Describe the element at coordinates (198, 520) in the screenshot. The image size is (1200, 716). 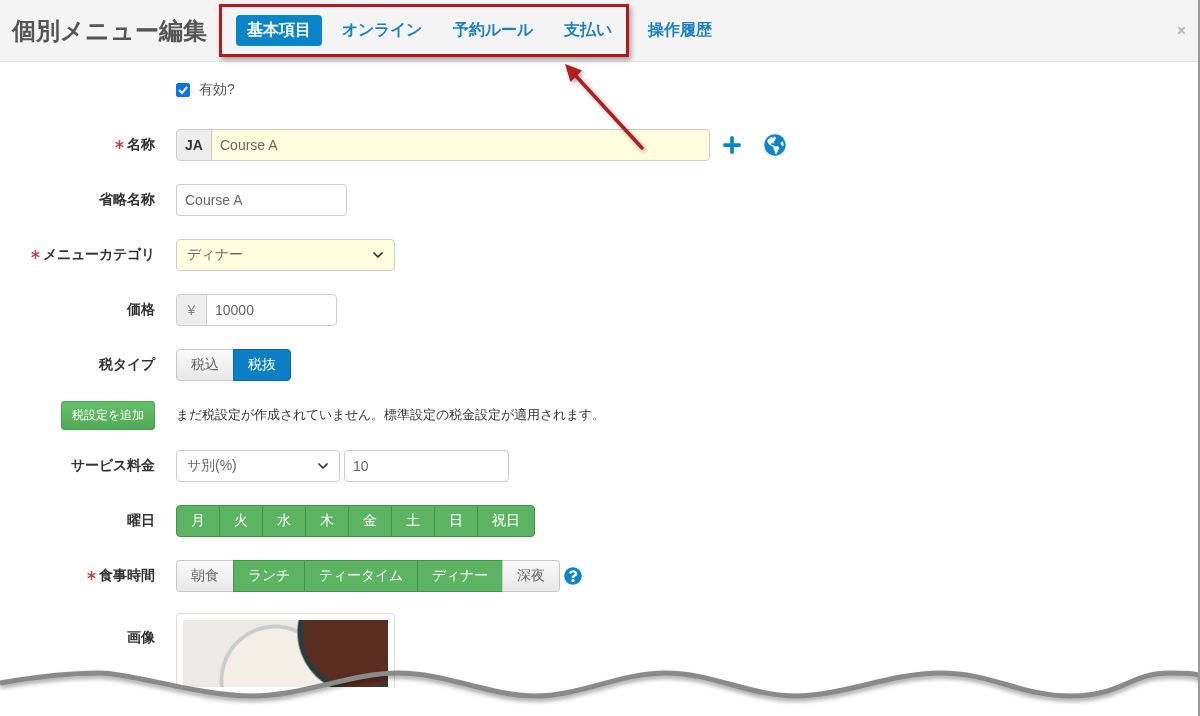
I see `option-button: 月` at that location.